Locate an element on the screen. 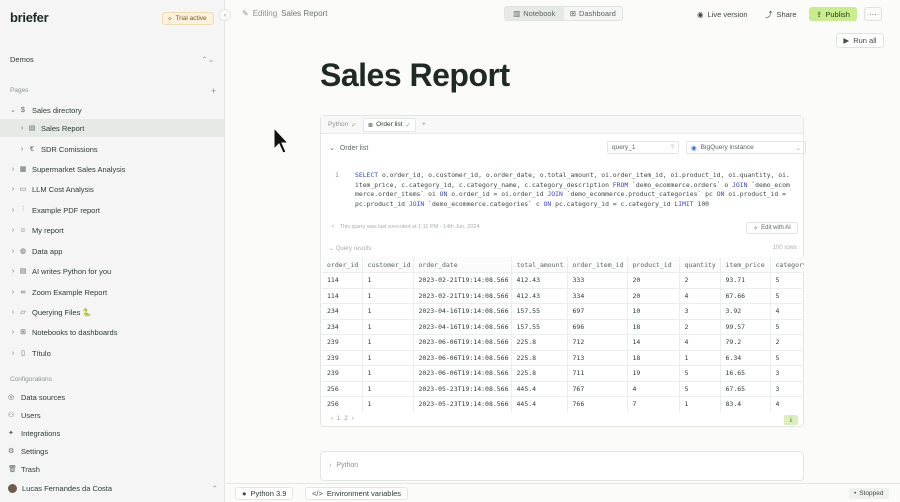 Image resolution: width=900 pixels, height=502 pixels. run-all-button: ▶ Run all is located at coordinates (860, 40).